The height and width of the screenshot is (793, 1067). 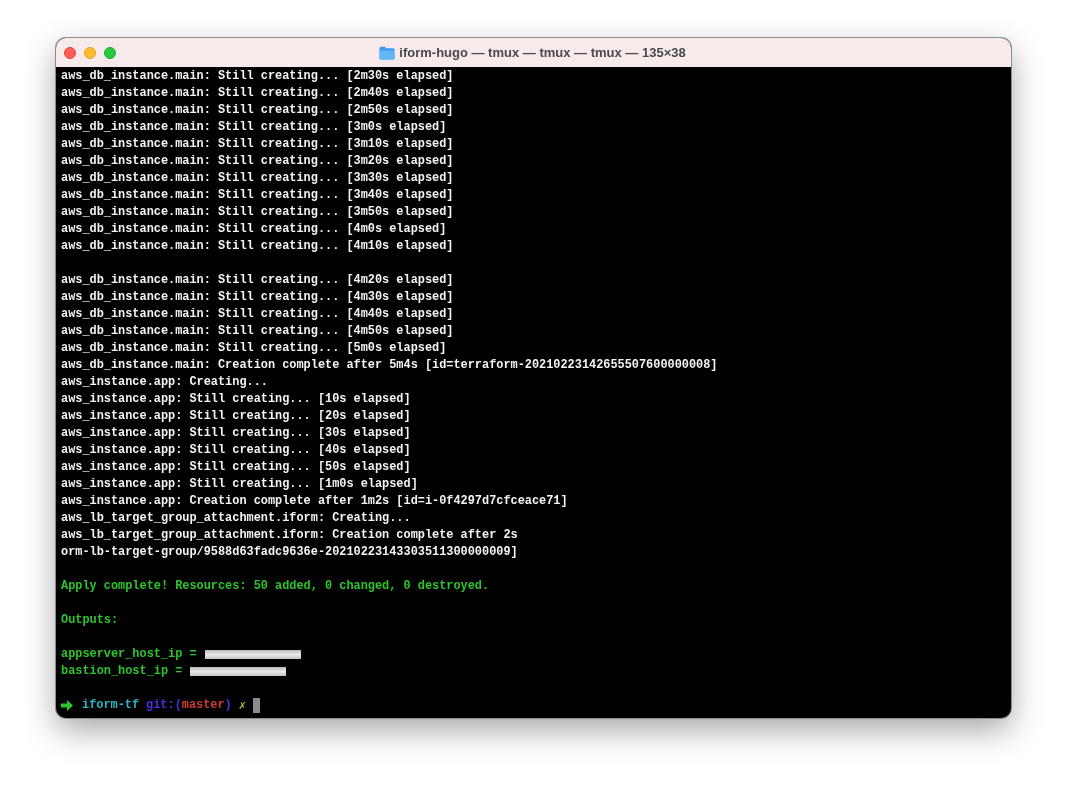 I want to click on terminal-line: aws_db_instance.main: Still creating... [3m0s elapsed], so click(x=254, y=127).